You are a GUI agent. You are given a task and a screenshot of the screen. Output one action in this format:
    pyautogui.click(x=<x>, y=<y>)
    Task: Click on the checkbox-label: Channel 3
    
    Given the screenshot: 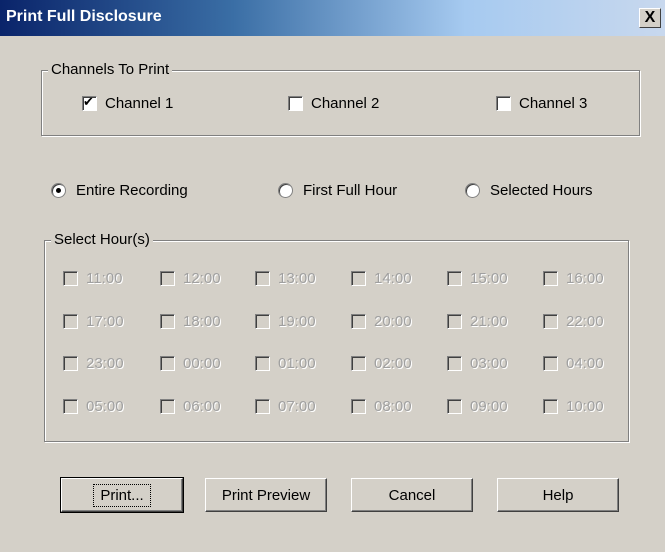 What is the action you would take?
    pyautogui.click(x=553, y=103)
    